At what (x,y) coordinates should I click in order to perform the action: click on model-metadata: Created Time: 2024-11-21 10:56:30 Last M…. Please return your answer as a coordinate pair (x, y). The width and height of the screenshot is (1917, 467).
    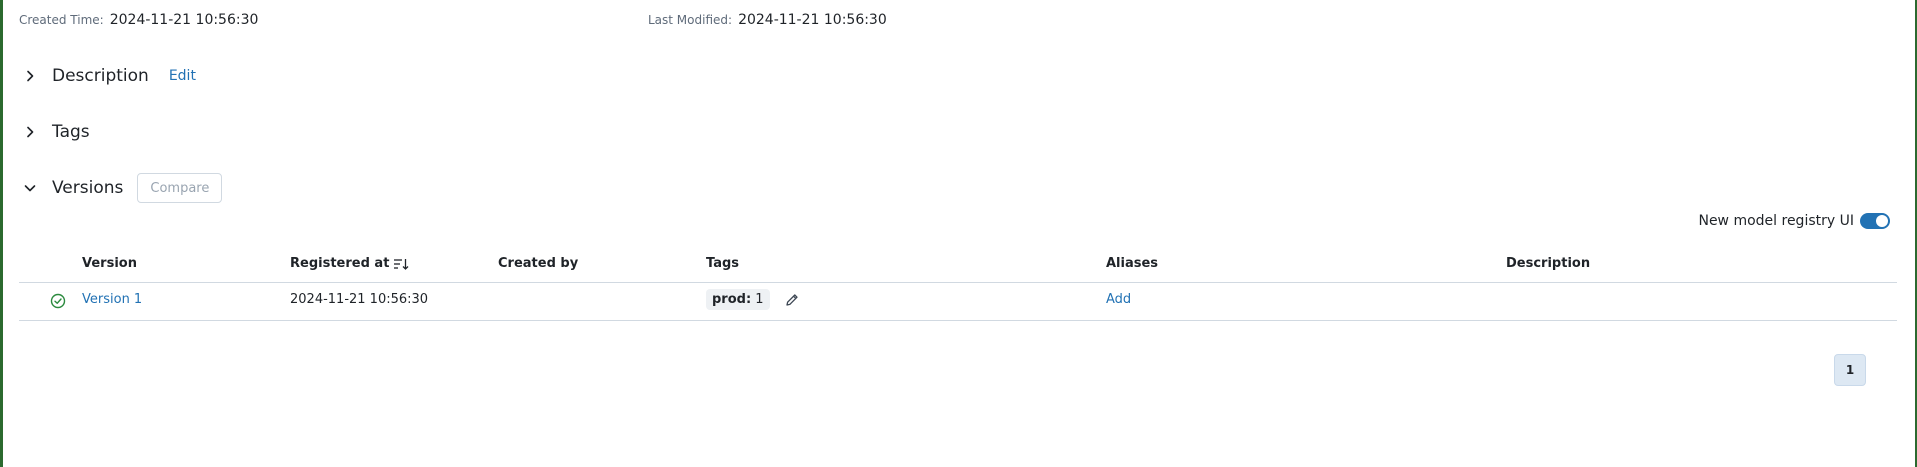
    Looking at the image, I should click on (958, 22).